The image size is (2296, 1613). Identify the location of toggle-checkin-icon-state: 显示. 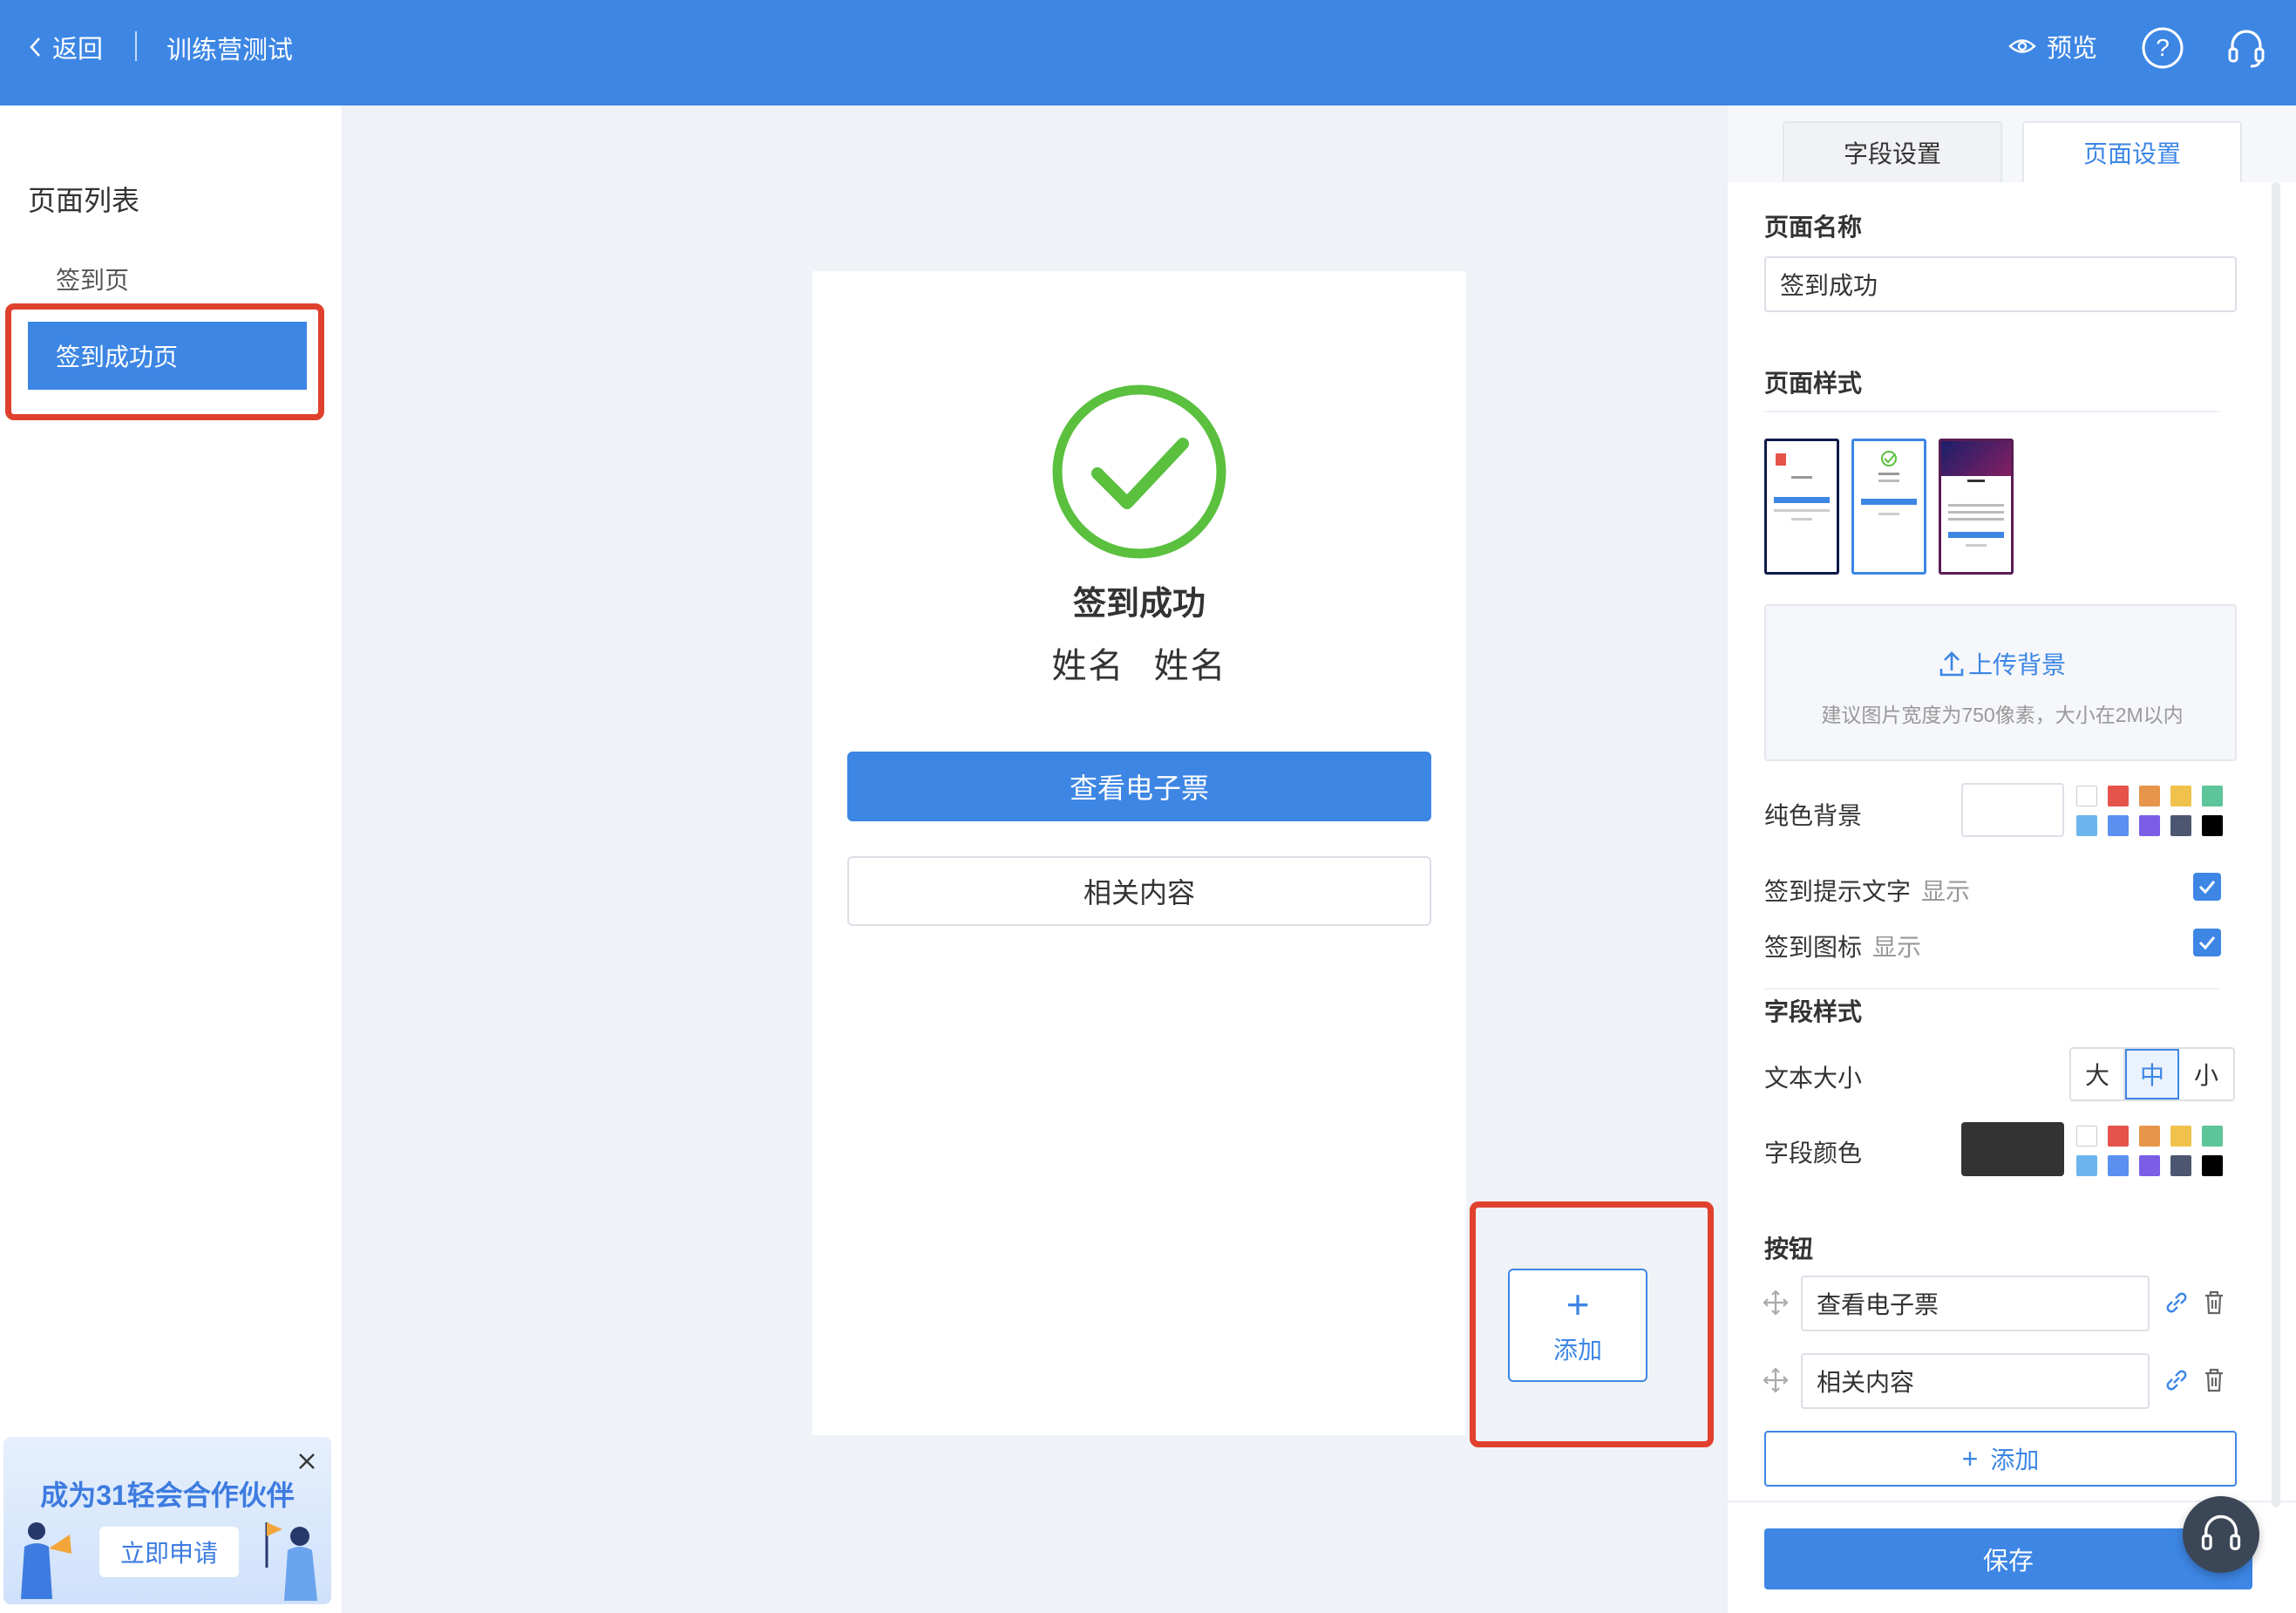
(1897, 947).